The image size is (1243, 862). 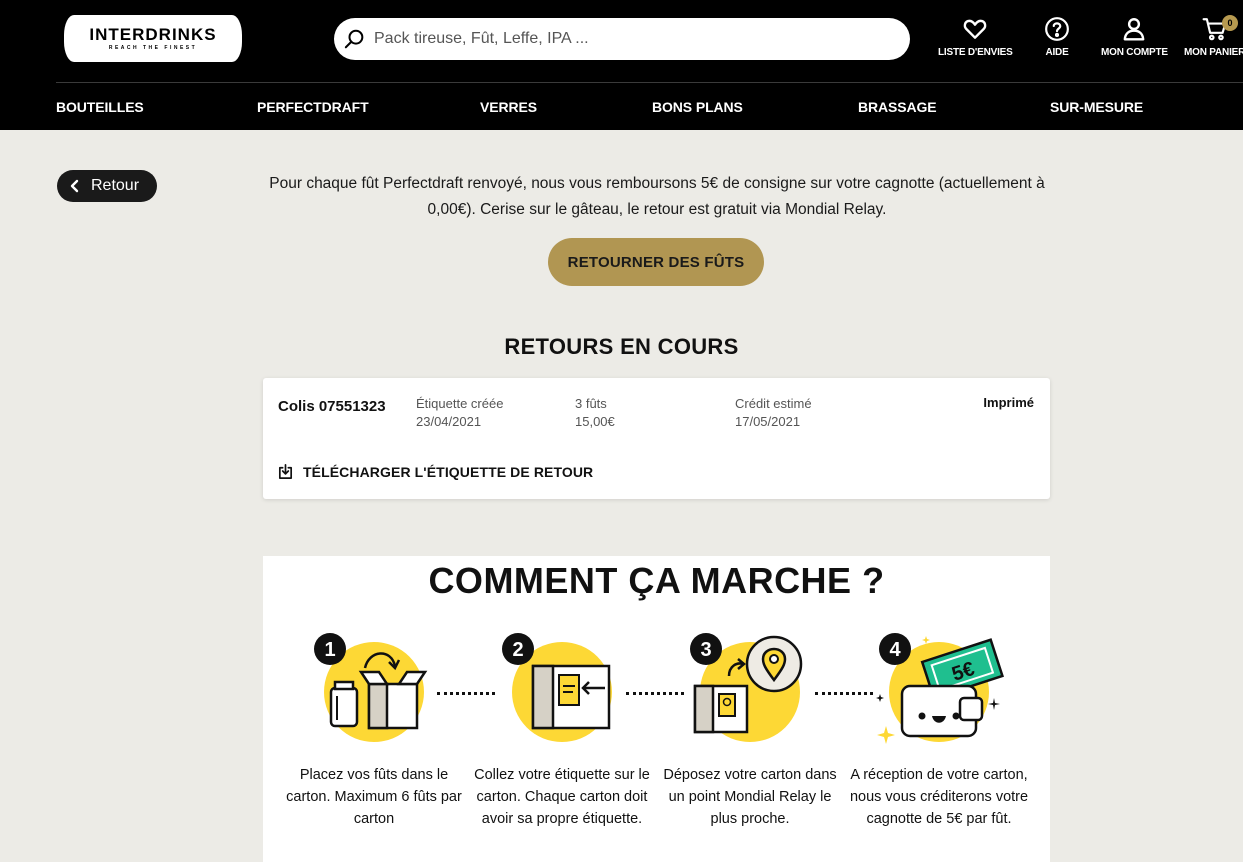 What do you see at coordinates (448, 471) in the screenshot?
I see `download-label: TÉLÉCHARGER L'ÉTIQUETTE DE RETOUR` at bounding box center [448, 471].